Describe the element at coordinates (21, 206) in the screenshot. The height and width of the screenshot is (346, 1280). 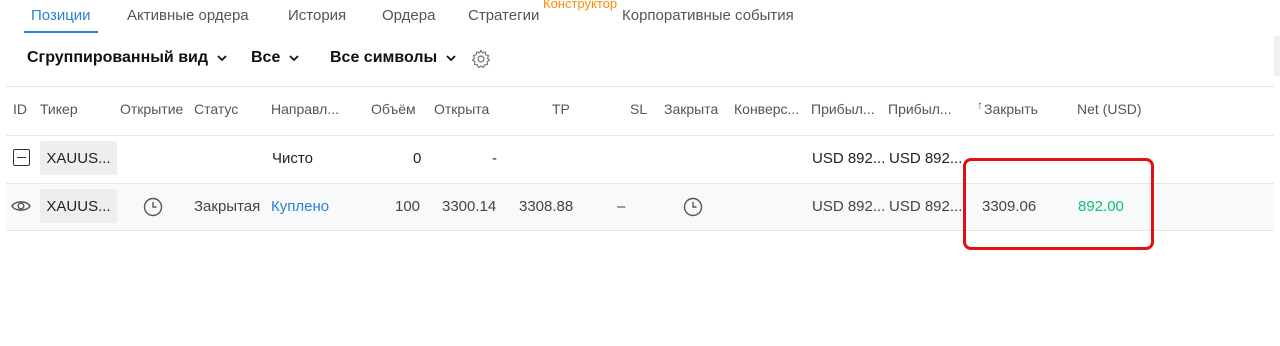
I see `eye-icon` at that location.